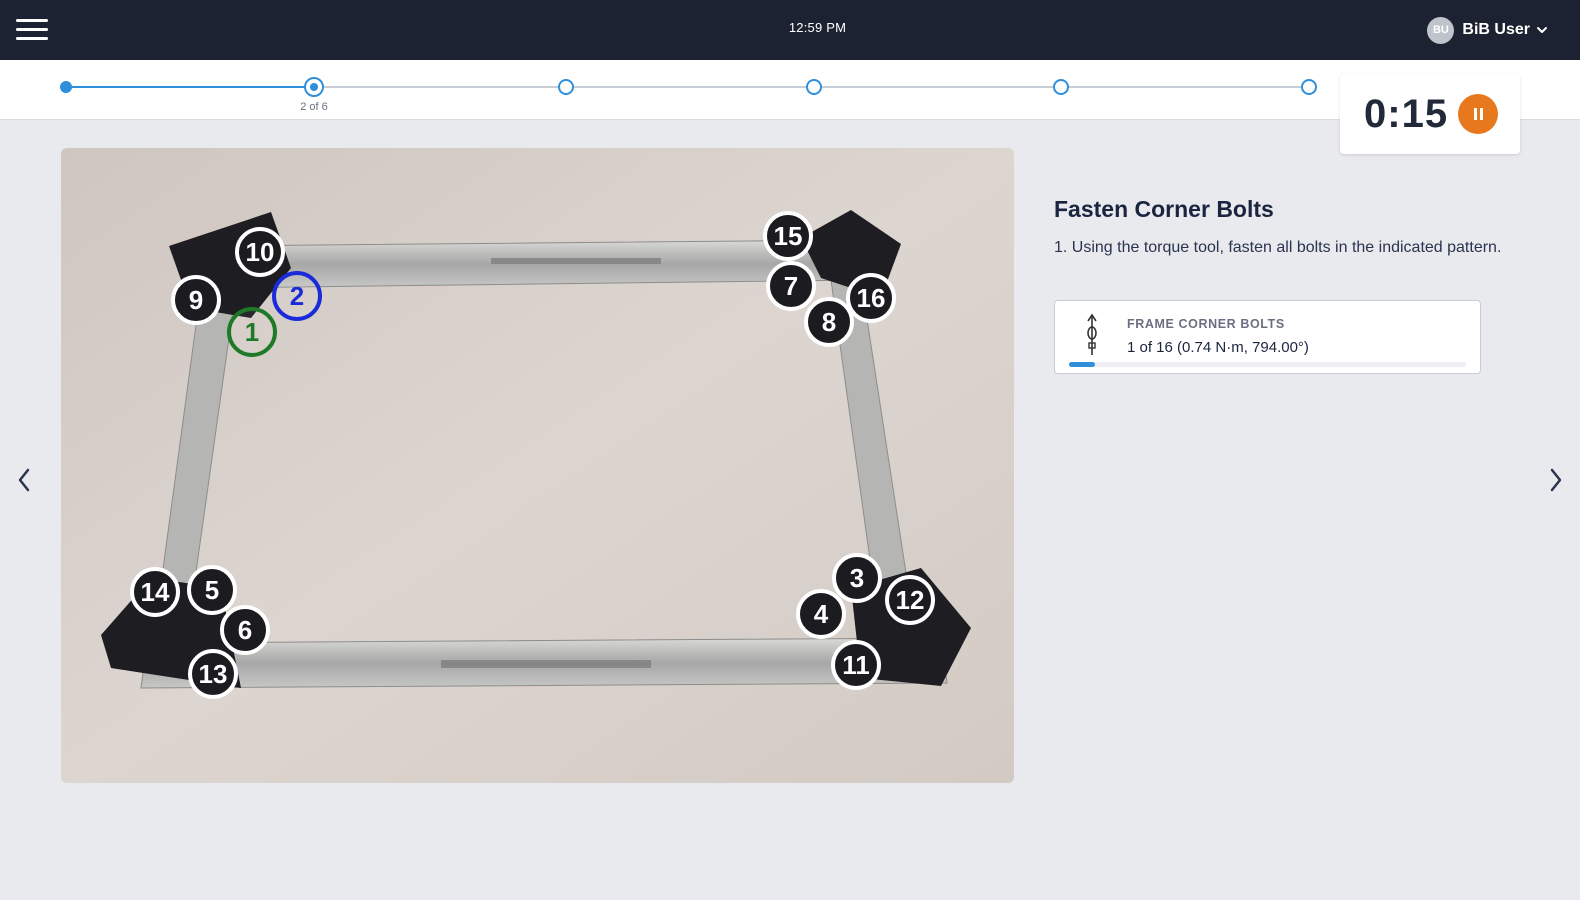 The height and width of the screenshot is (900, 1580). I want to click on bolt-marker-12: 12, so click(910, 600).